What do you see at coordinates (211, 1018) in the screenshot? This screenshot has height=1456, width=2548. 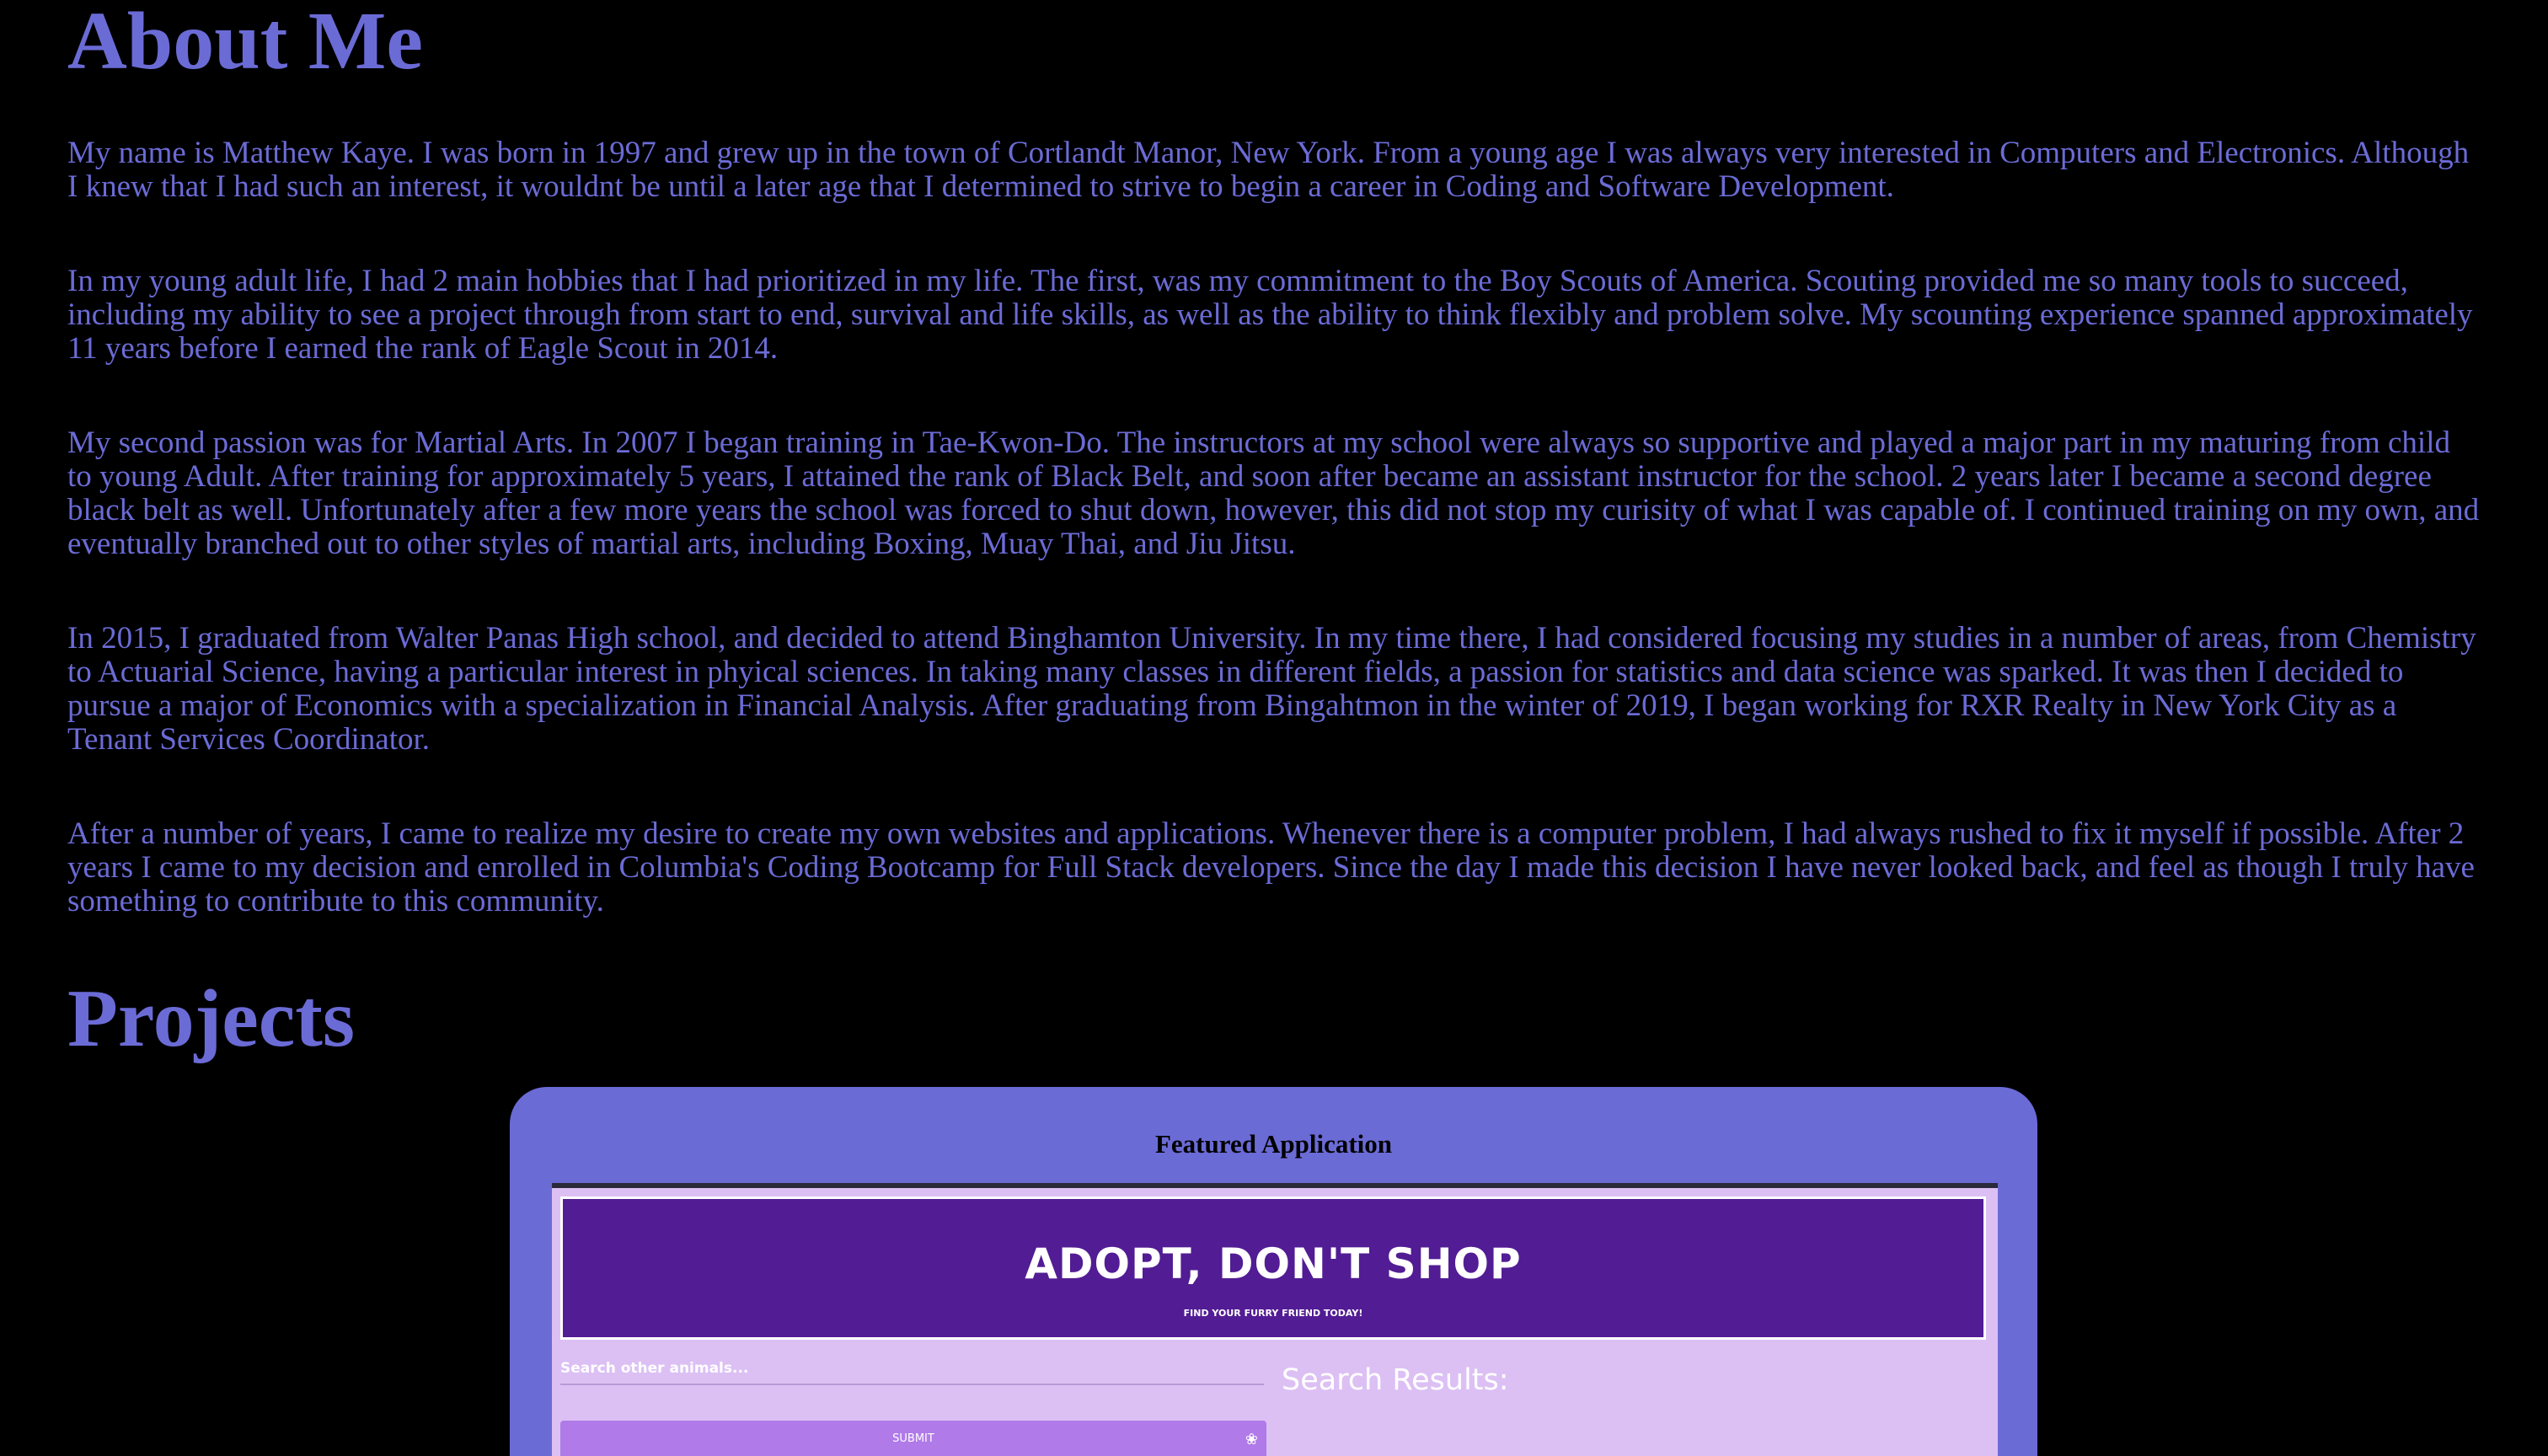 I see `projects-title: Projects` at bounding box center [211, 1018].